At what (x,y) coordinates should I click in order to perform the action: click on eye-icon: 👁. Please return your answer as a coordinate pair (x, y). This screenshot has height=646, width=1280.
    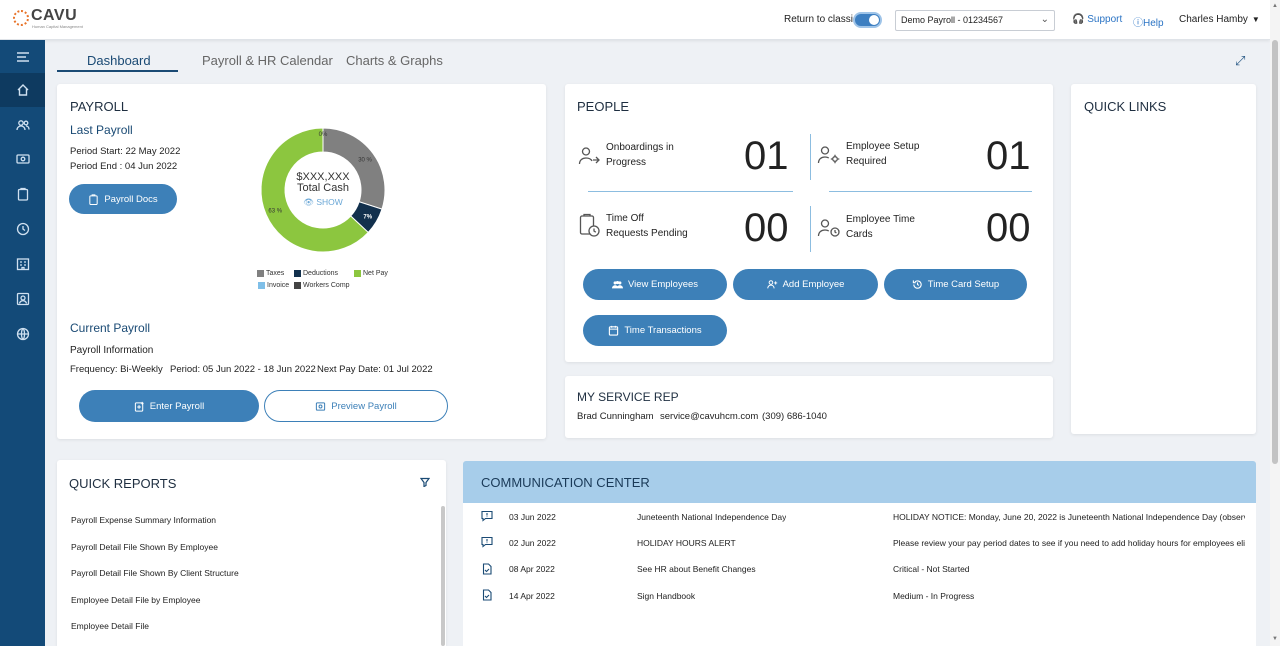
    Looking at the image, I should click on (308, 202).